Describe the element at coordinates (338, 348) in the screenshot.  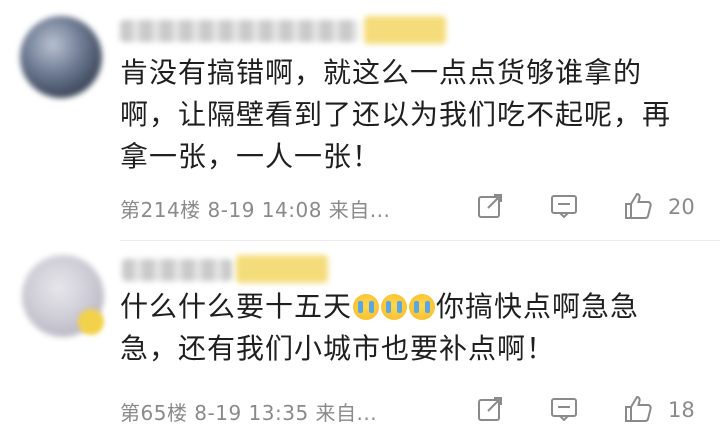
I see `comment-text-line: 急，还有我们小城市也要补点啊！` at that location.